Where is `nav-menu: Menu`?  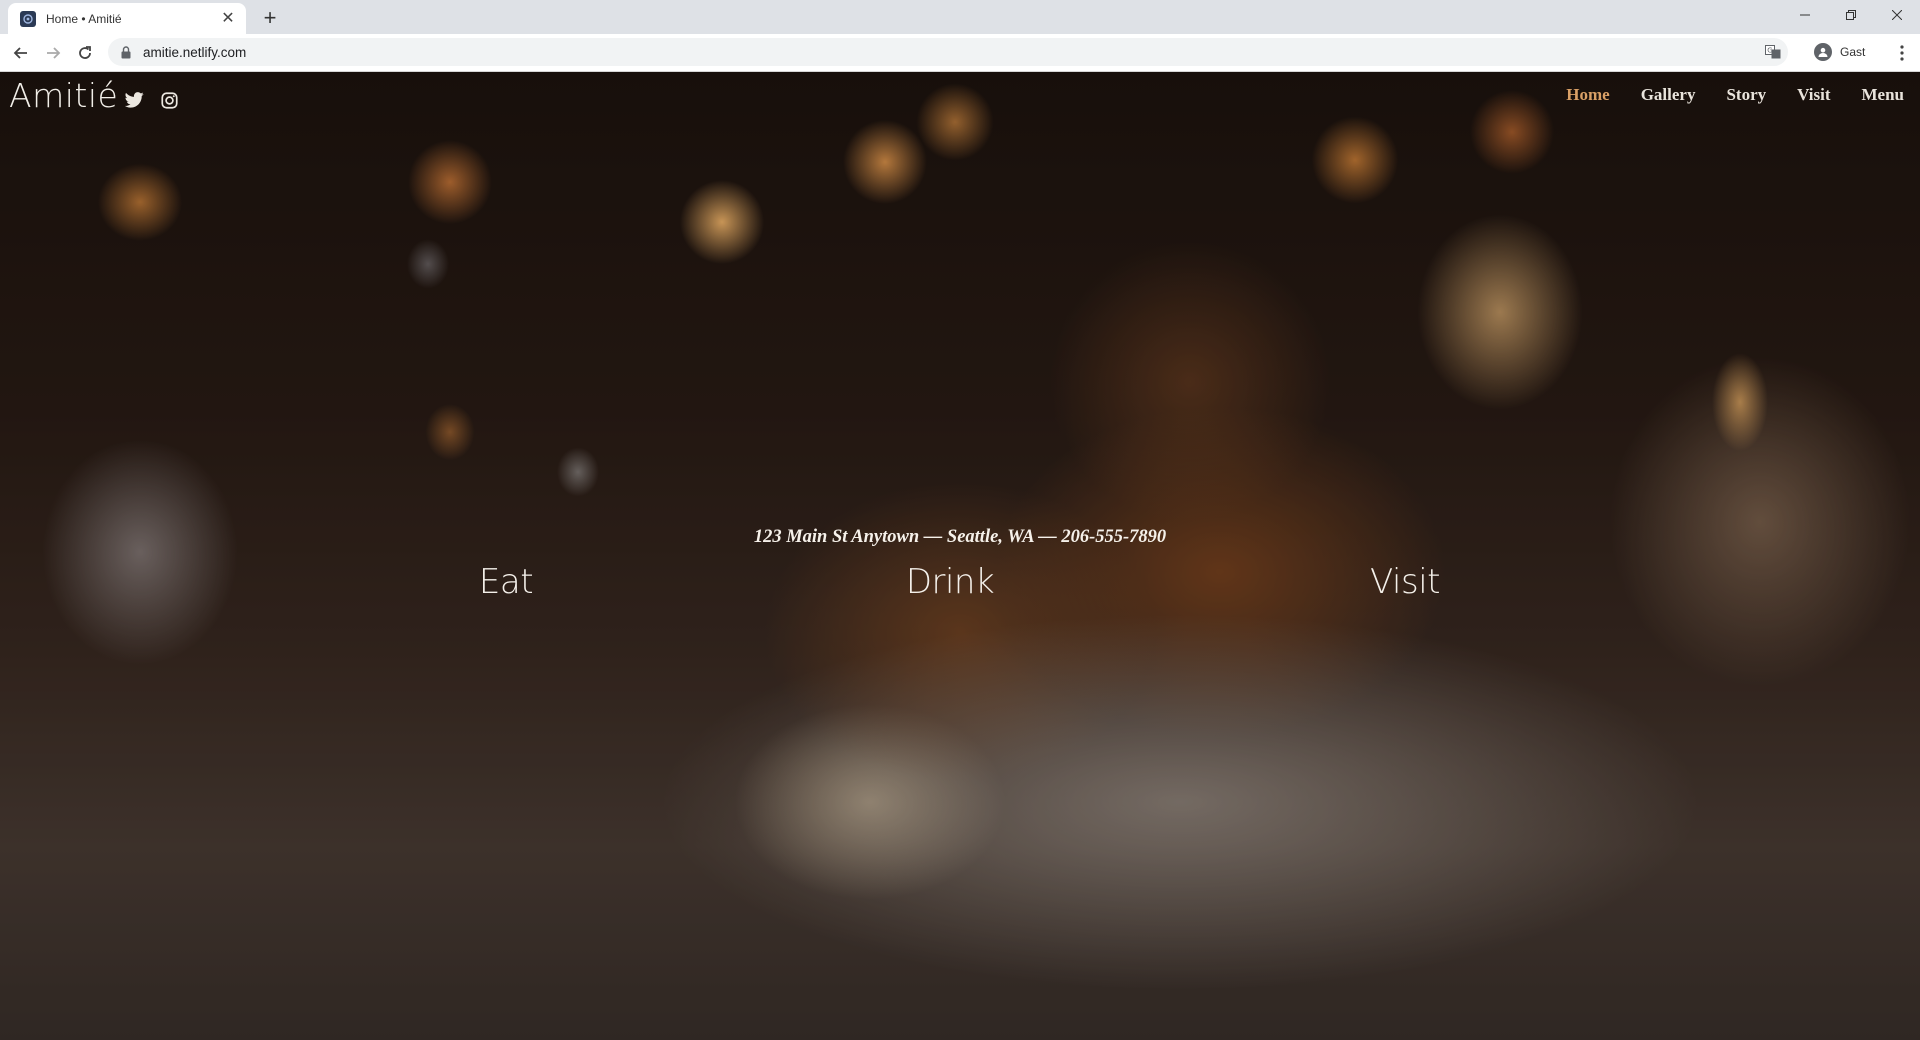 nav-menu: Menu is located at coordinates (1883, 95).